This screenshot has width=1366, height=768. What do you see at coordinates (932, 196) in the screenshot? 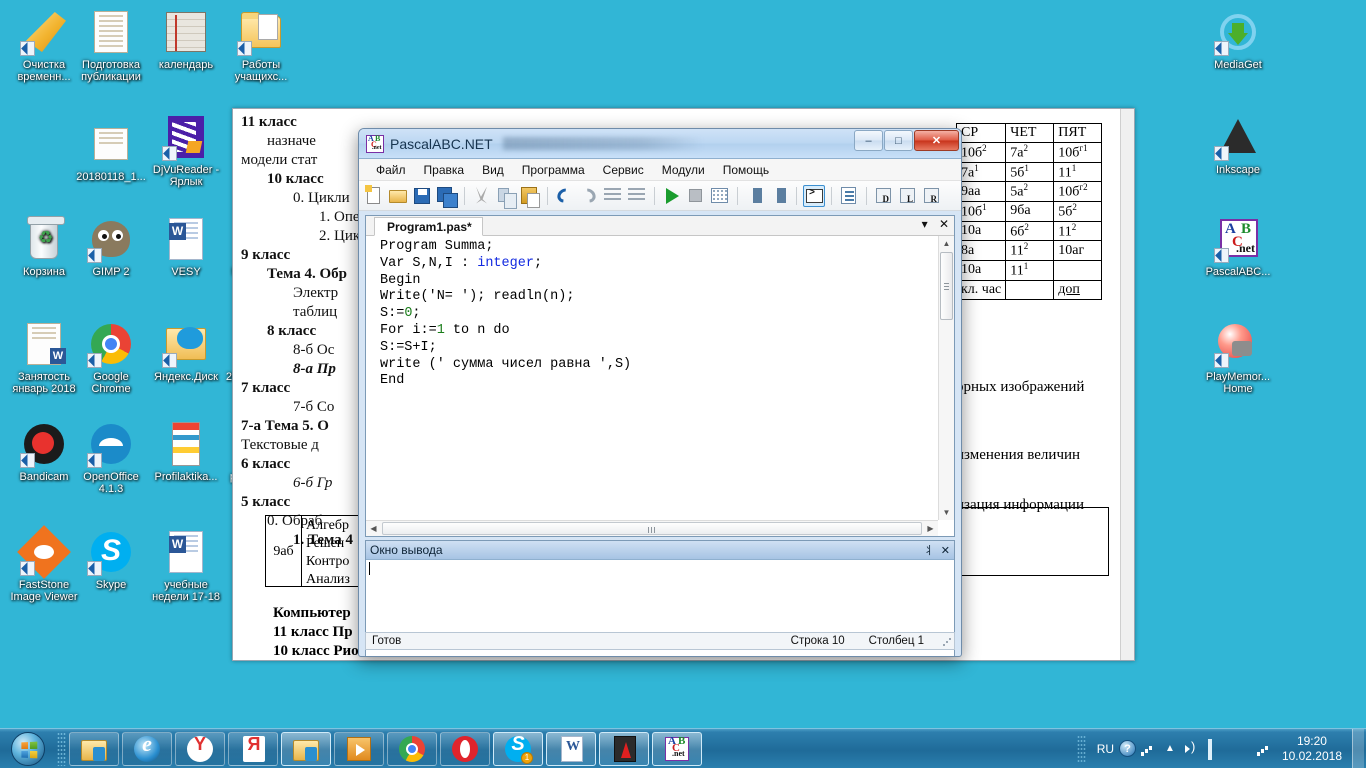
I see `debug-r-icon` at bounding box center [932, 196].